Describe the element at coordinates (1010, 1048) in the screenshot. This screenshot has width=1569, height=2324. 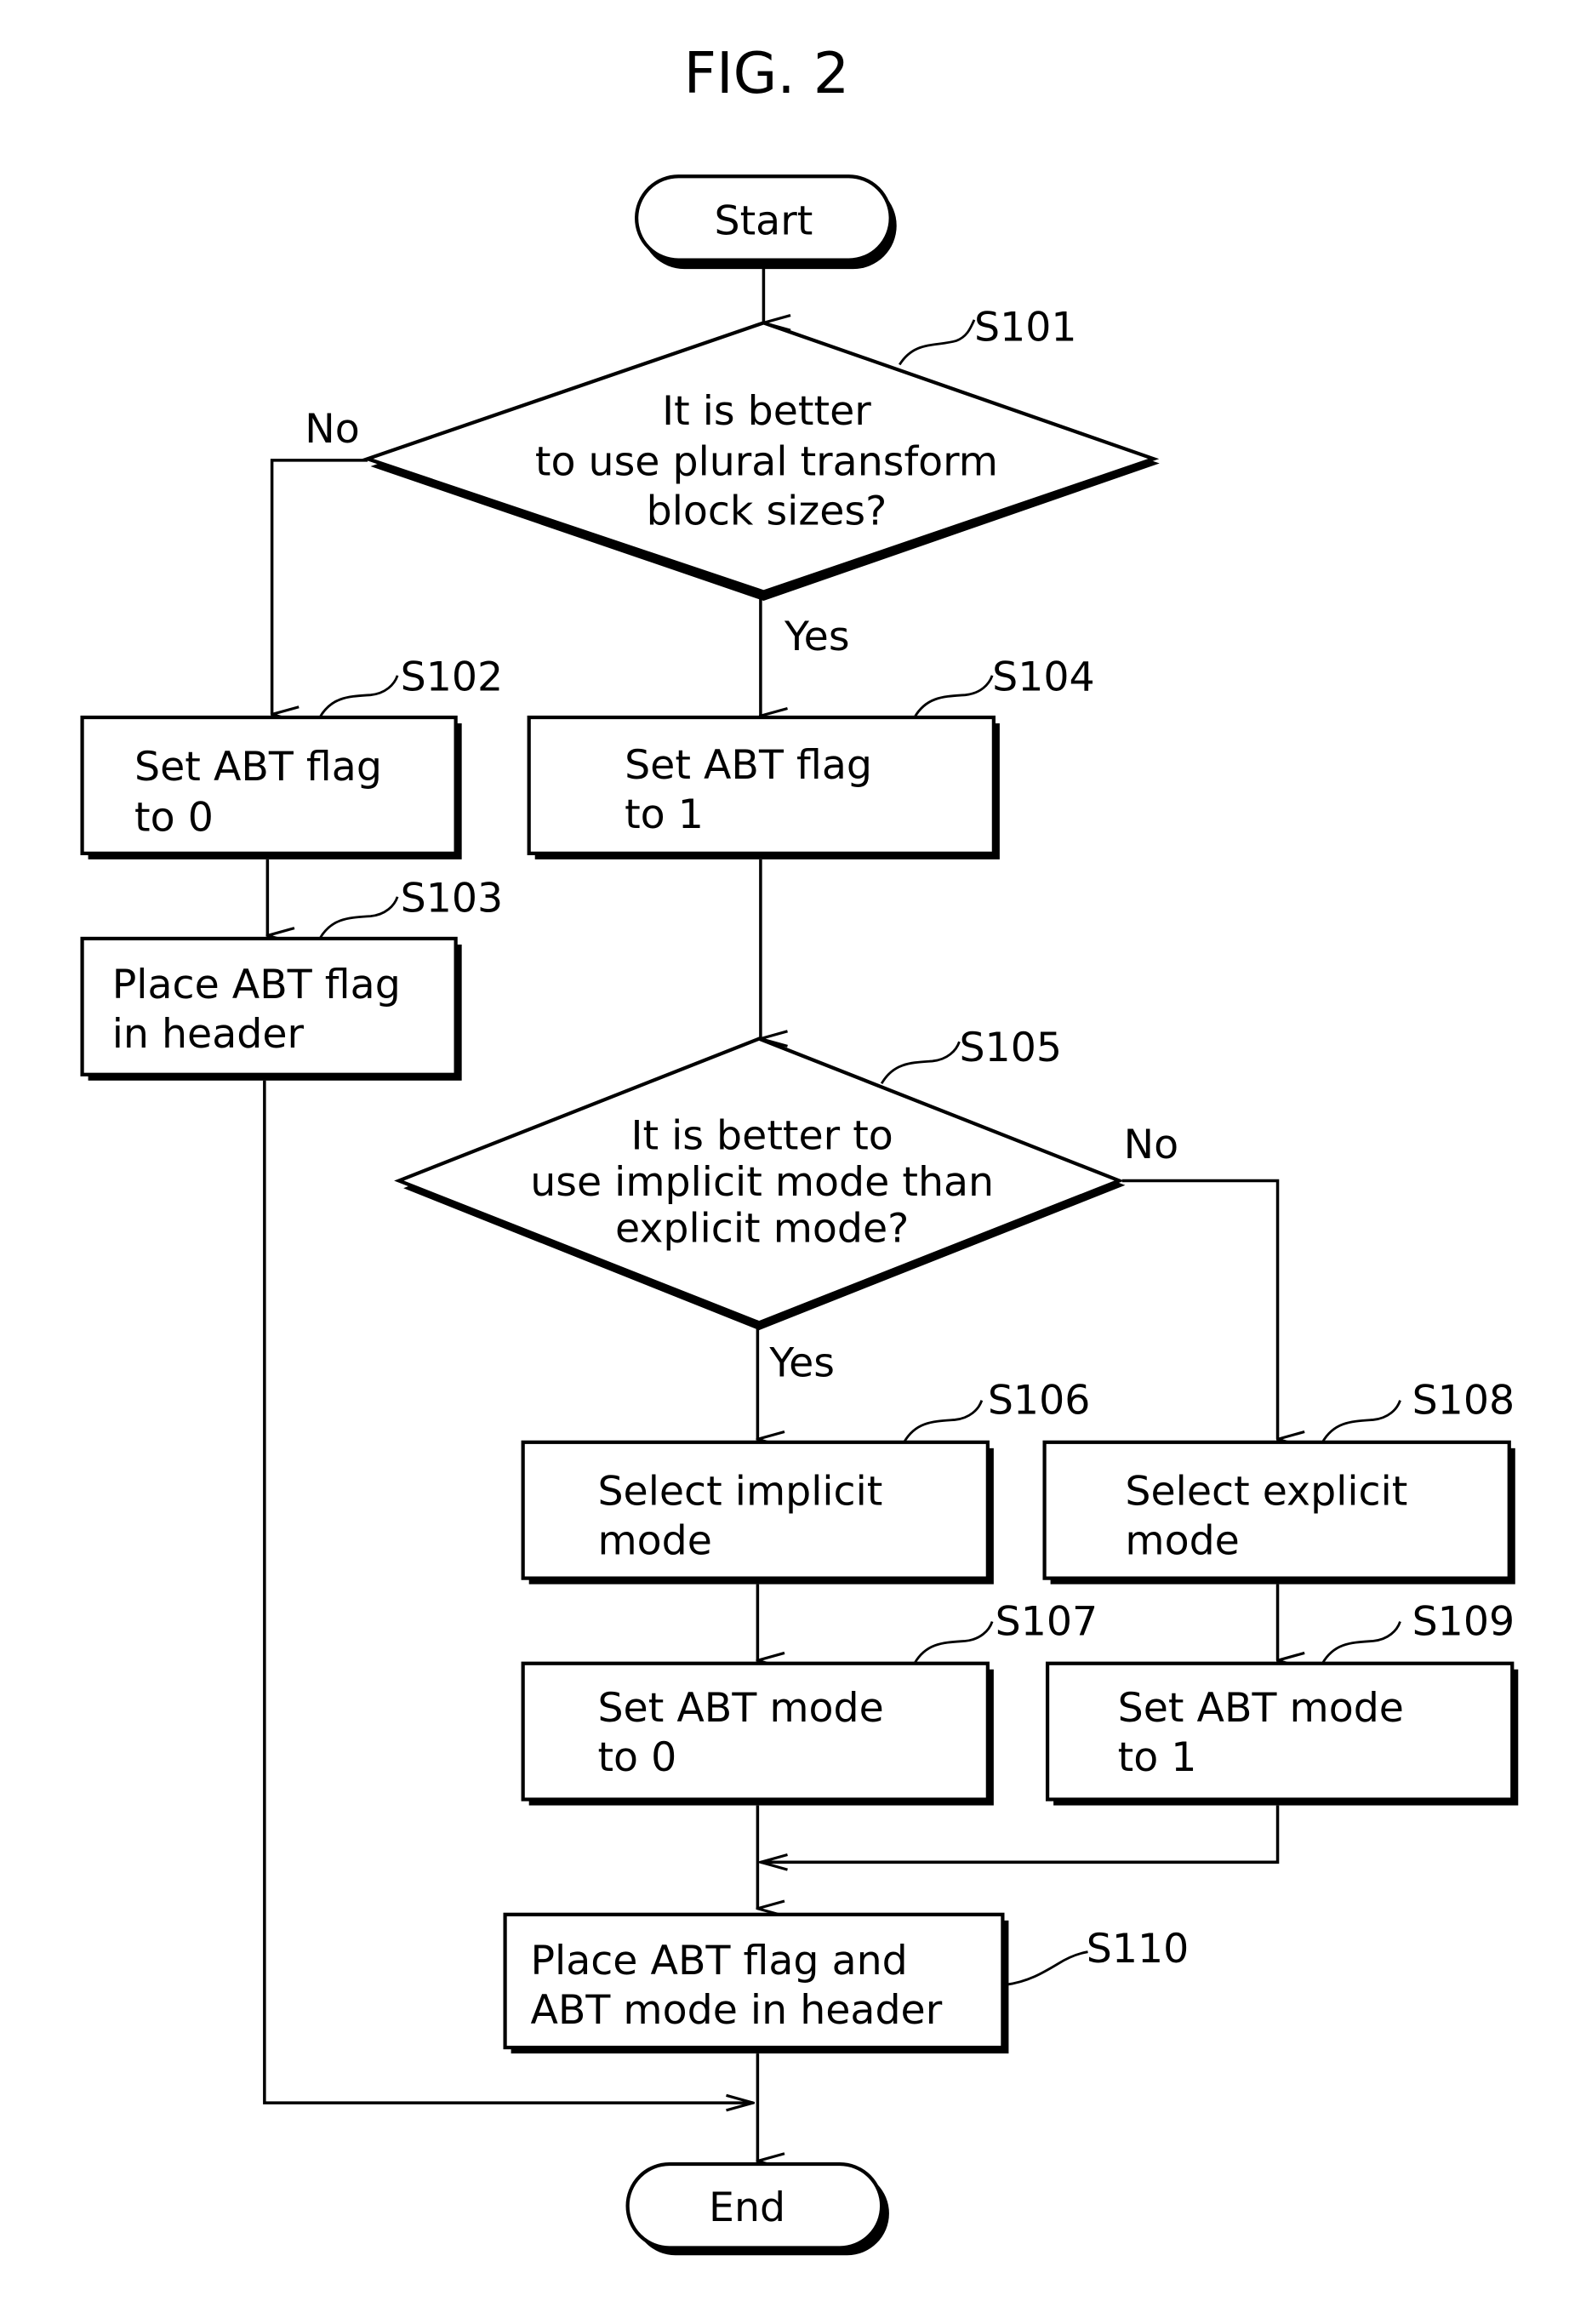
I see `s105-step-label: S105` at that location.